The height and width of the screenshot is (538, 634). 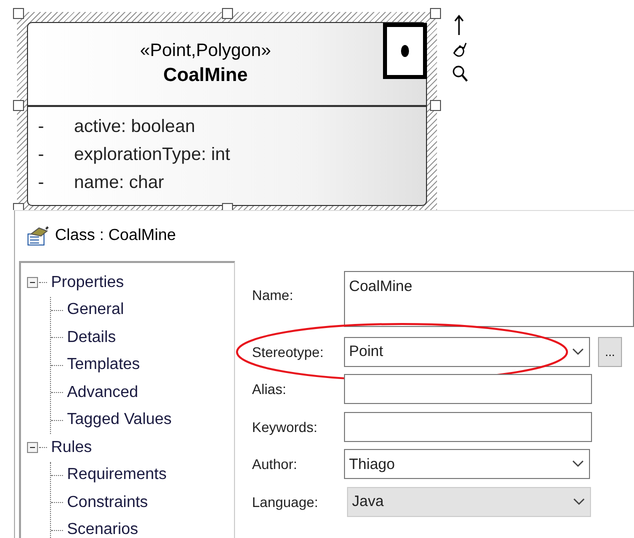 I want to click on tree-item: Requirements, so click(x=117, y=475).